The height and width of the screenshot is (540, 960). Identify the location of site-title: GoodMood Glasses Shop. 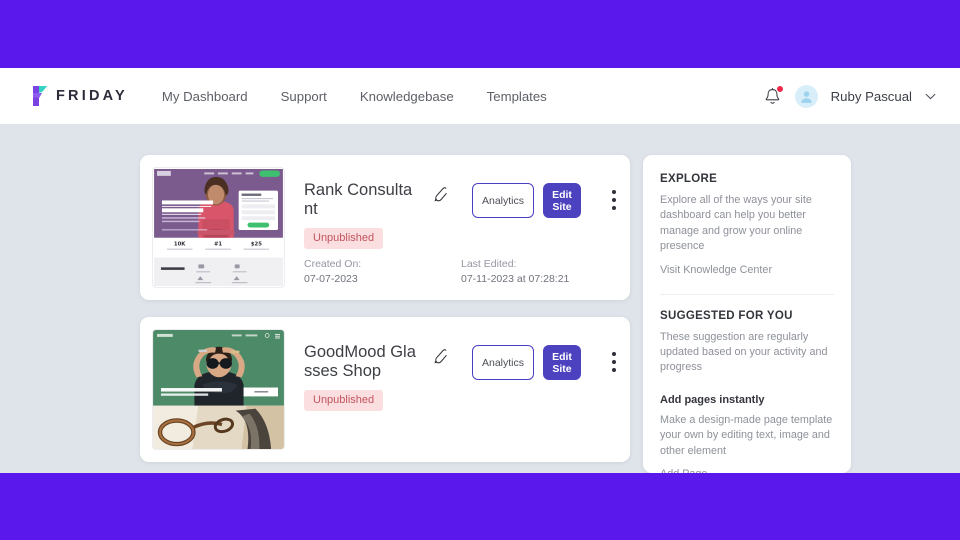
(360, 361).